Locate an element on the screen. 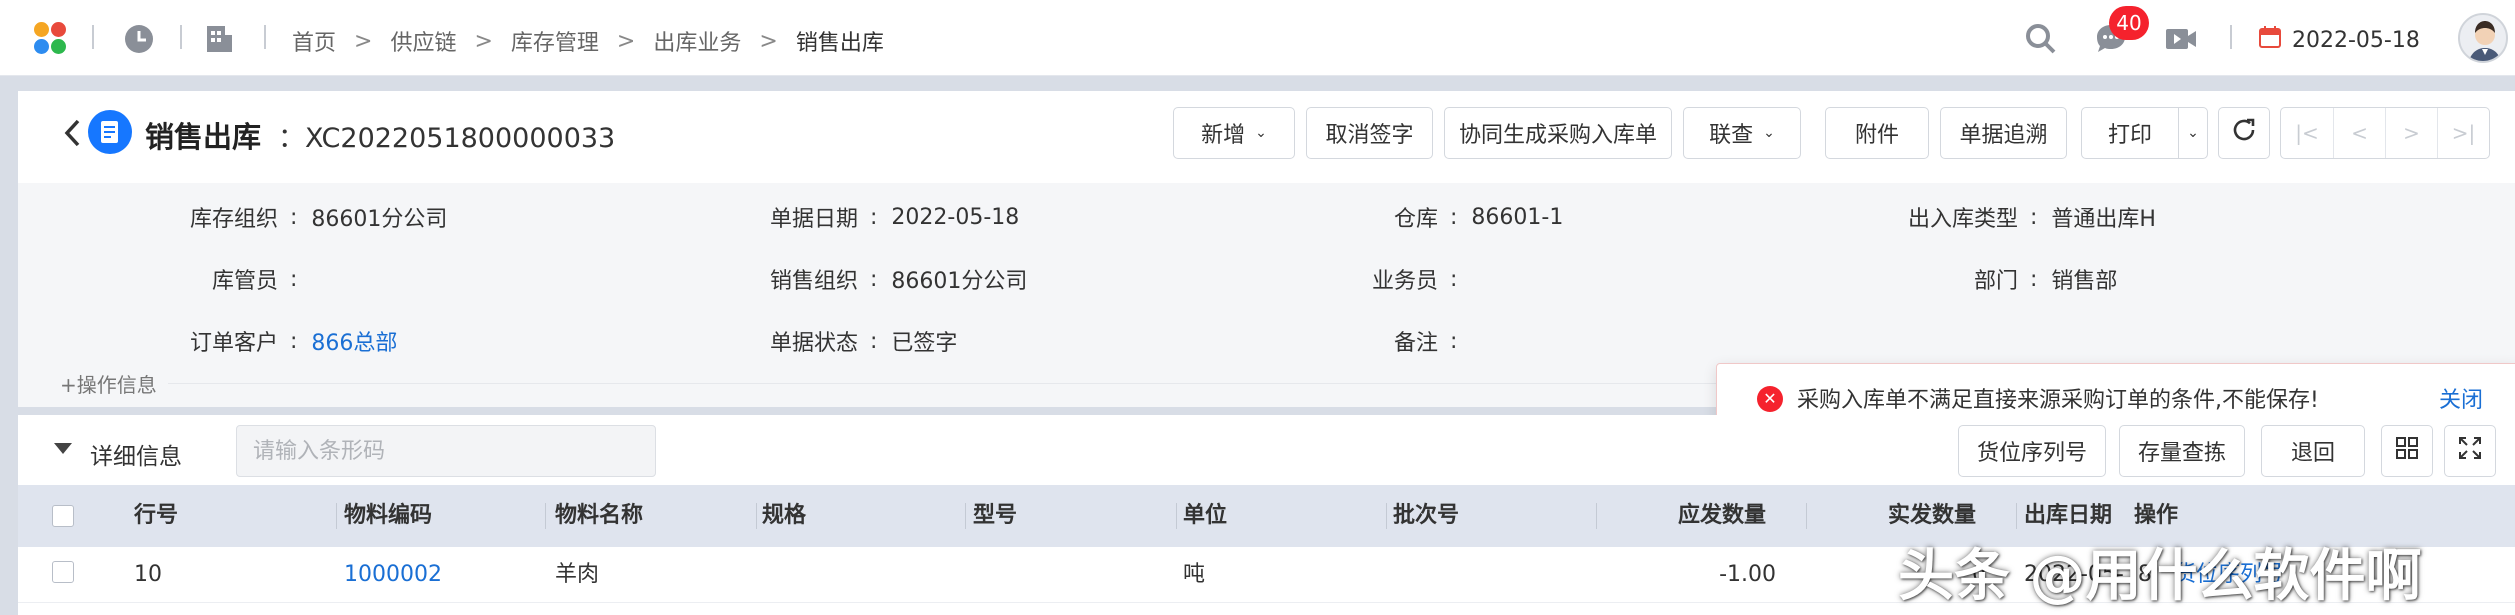 This screenshot has width=2515, height=615. attachment-label: 附件 is located at coordinates (1876, 135).